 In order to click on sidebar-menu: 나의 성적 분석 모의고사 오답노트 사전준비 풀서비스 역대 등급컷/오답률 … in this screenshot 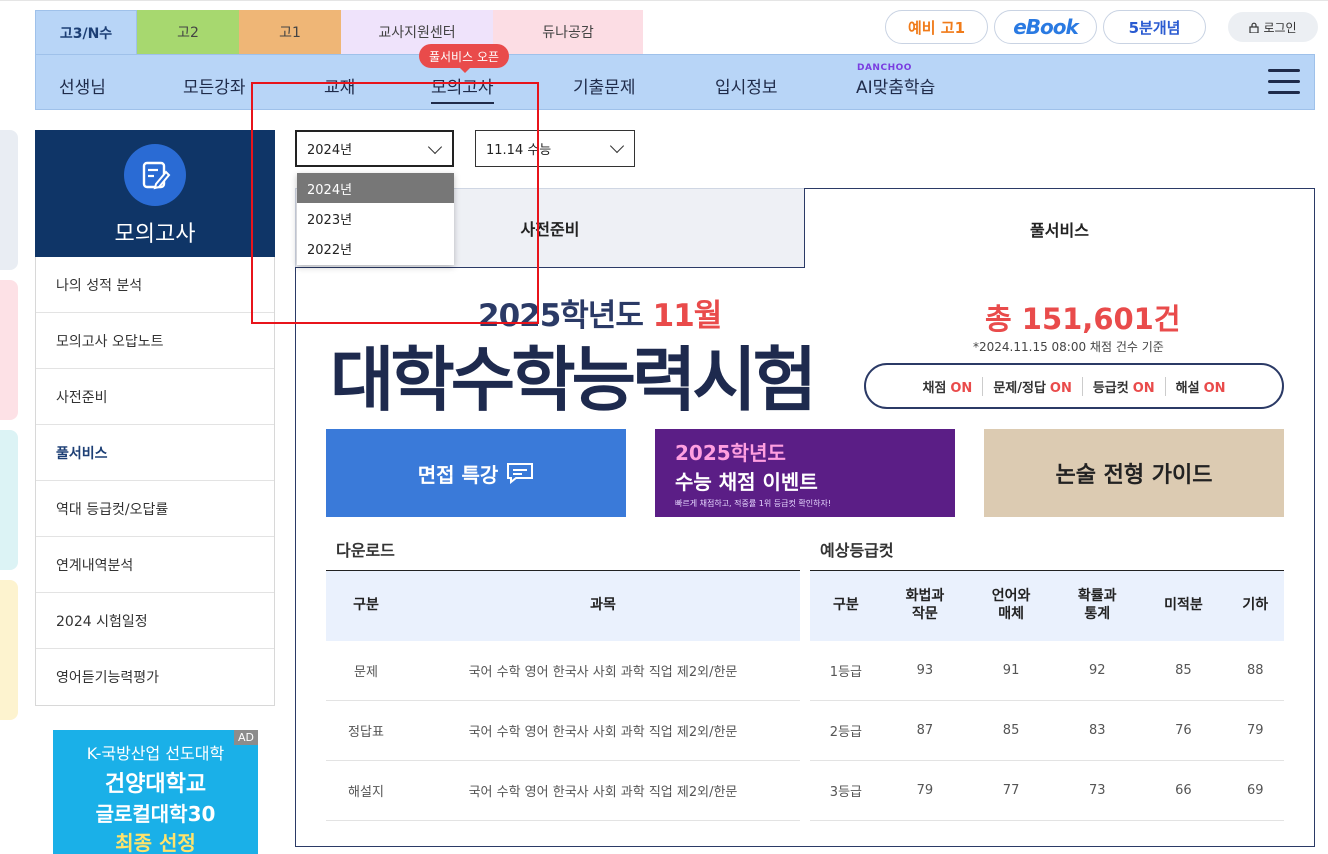, I will do `click(155, 481)`.